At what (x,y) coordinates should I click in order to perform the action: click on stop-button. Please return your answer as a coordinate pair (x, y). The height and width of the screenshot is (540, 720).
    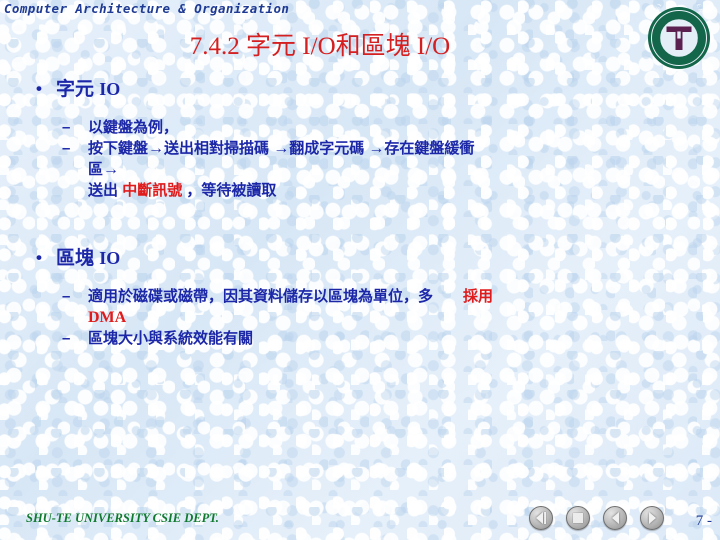
    Looking at the image, I should click on (578, 518).